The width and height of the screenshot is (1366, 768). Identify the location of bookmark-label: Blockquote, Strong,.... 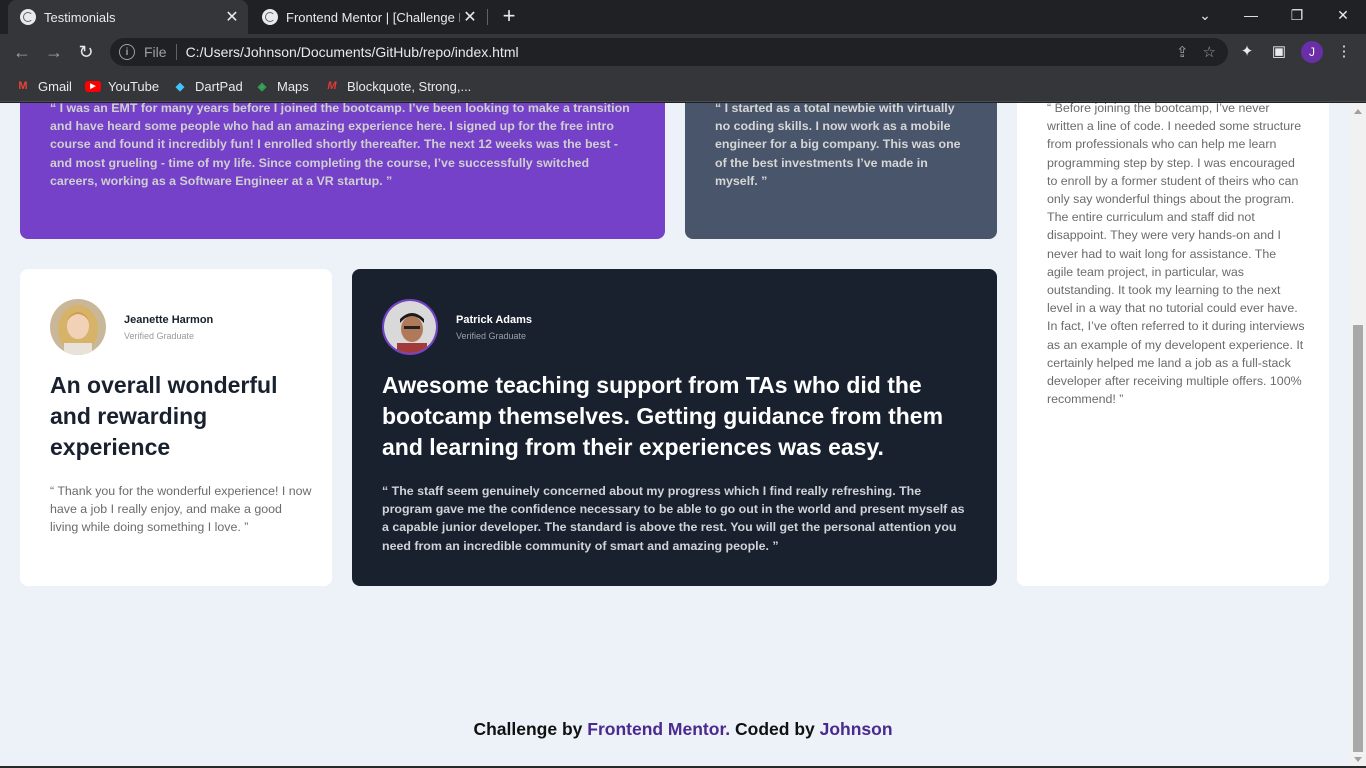
(409, 86).